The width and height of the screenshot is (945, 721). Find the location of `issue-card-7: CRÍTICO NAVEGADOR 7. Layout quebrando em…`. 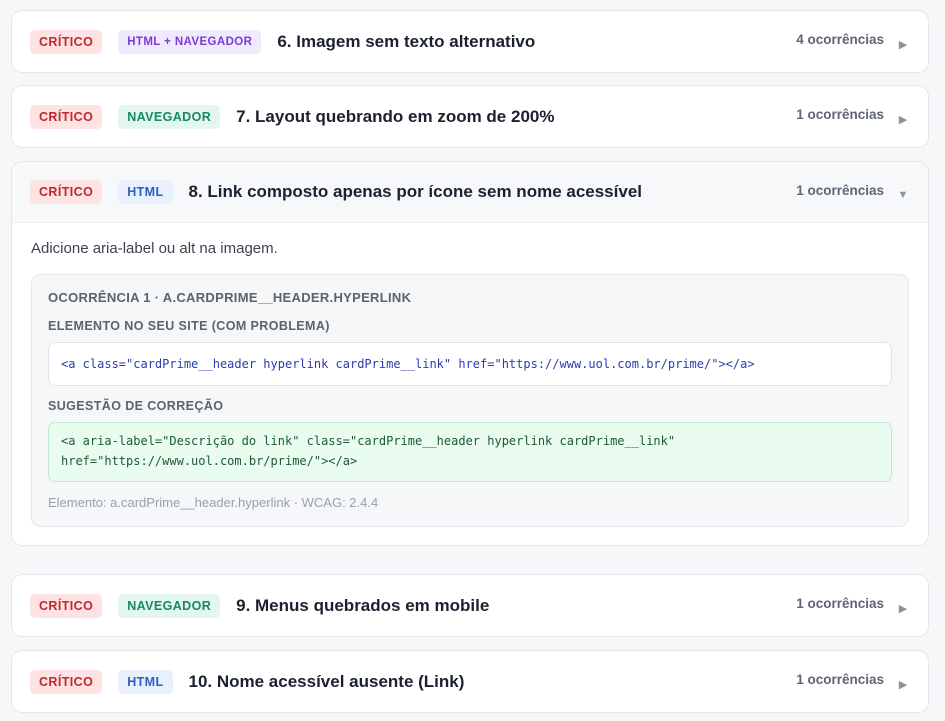

issue-card-7: CRÍTICO NAVEGADOR 7. Layout quebrando em… is located at coordinates (470, 116).